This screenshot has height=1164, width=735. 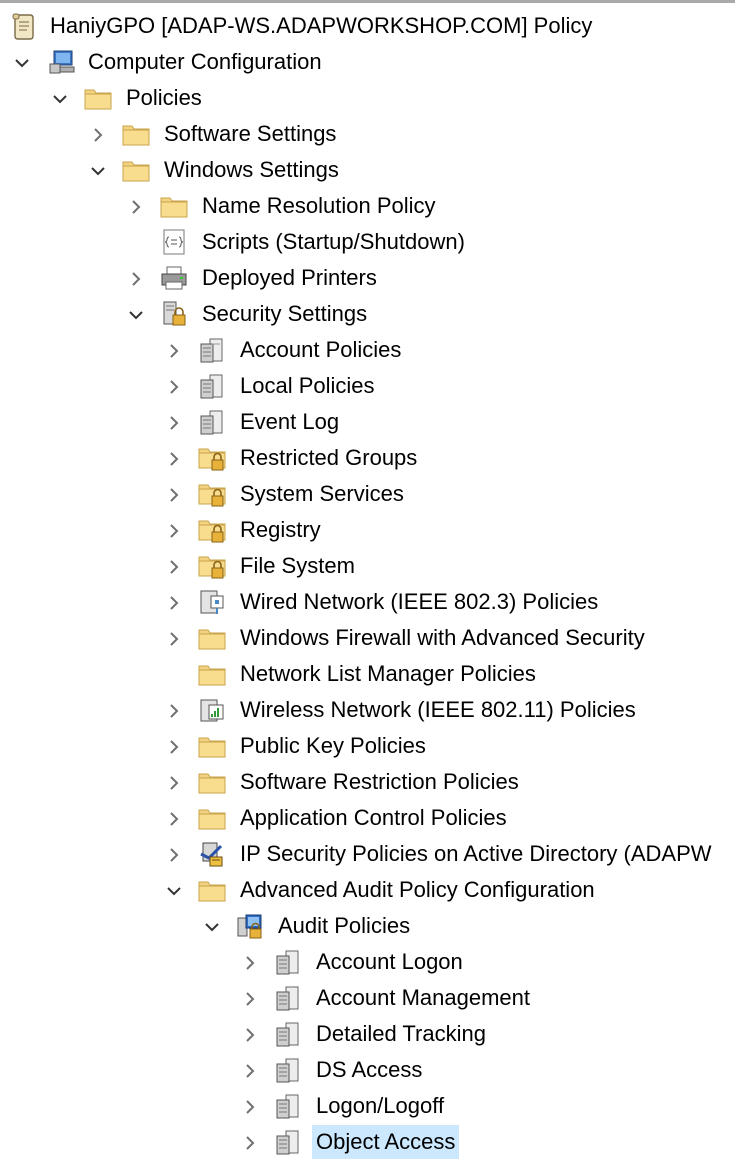 I want to click on computer-icon, so click(x=62, y=62).